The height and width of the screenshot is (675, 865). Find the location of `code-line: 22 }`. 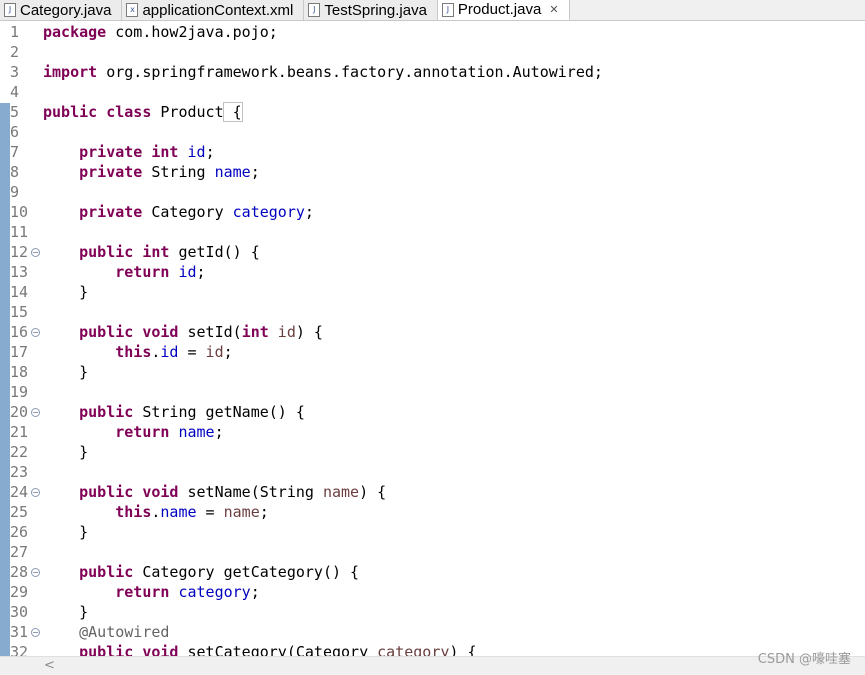

code-line: 22 } is located at coordinates (432, 452).